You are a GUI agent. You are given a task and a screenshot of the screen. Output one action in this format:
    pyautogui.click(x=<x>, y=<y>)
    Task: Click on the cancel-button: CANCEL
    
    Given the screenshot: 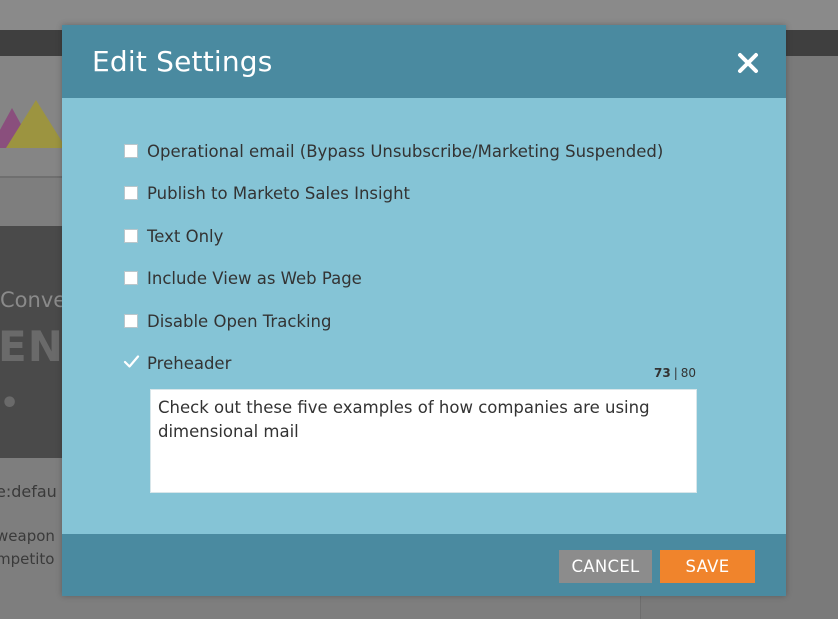 What is the action you would take?
    pyautogui.click(x=605, y=566)
    